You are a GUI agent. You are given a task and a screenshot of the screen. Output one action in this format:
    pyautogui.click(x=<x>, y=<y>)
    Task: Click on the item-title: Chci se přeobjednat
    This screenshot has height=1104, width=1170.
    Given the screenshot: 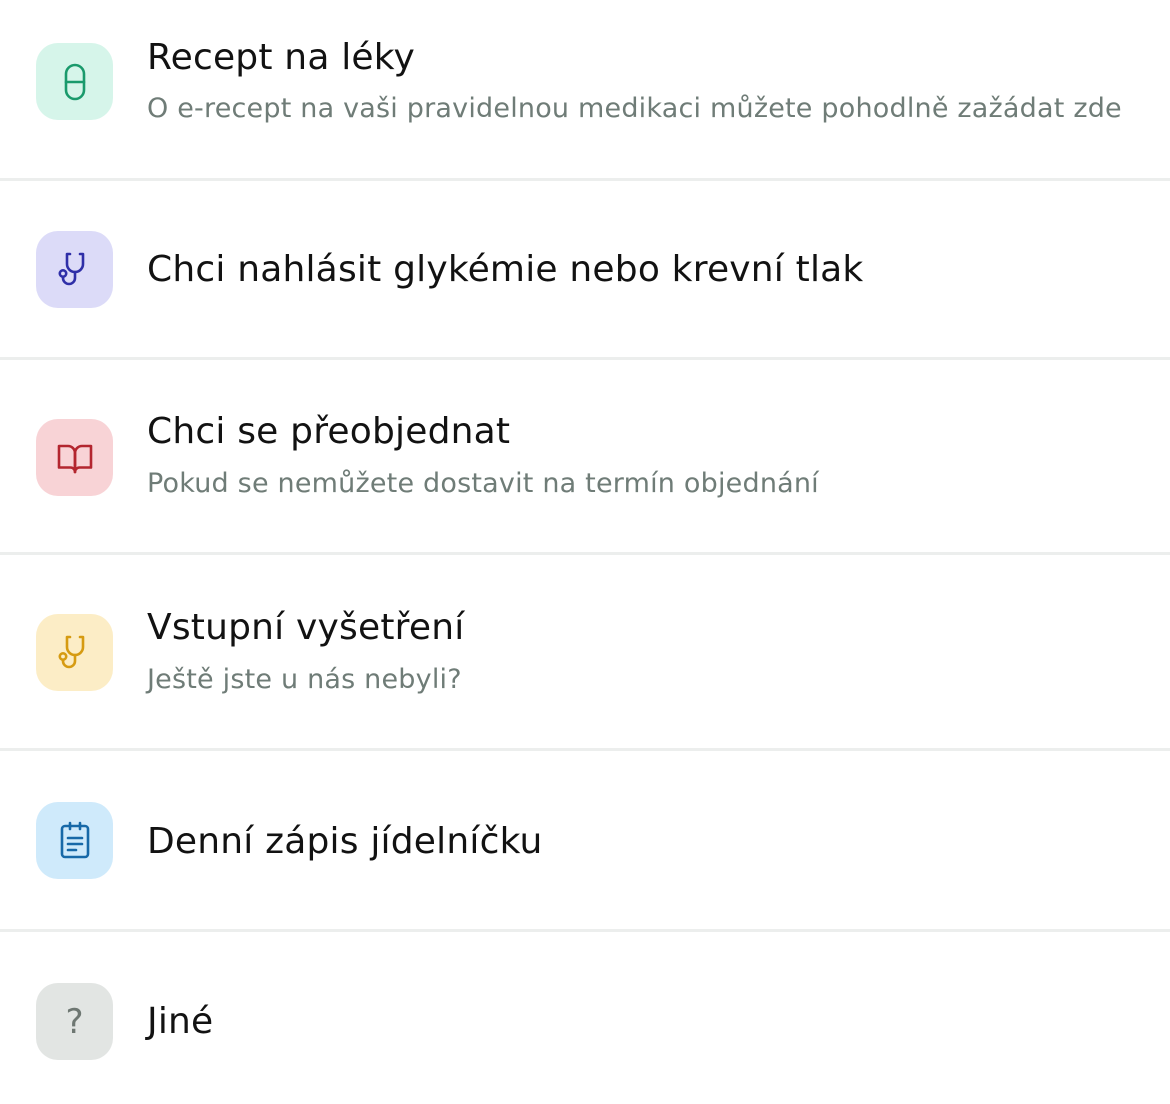 What is the action you would take?
    pyautogui.click(x=329, y=431)
    